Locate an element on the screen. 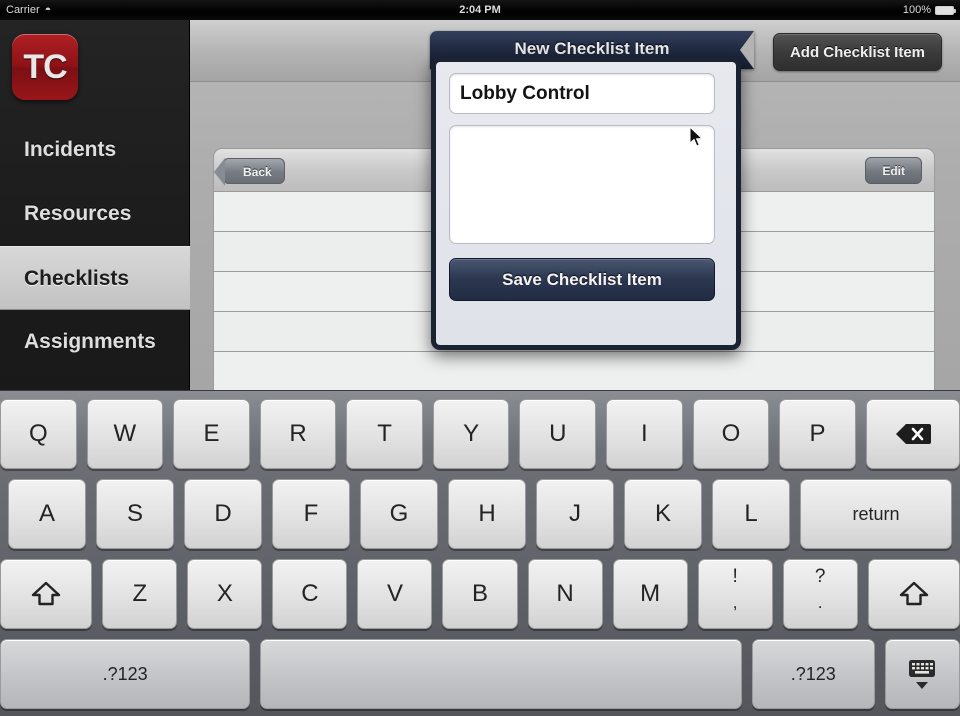 The width and height of the screenshot is (960, 716). key-q: Q is located at coordinates (38, 434).